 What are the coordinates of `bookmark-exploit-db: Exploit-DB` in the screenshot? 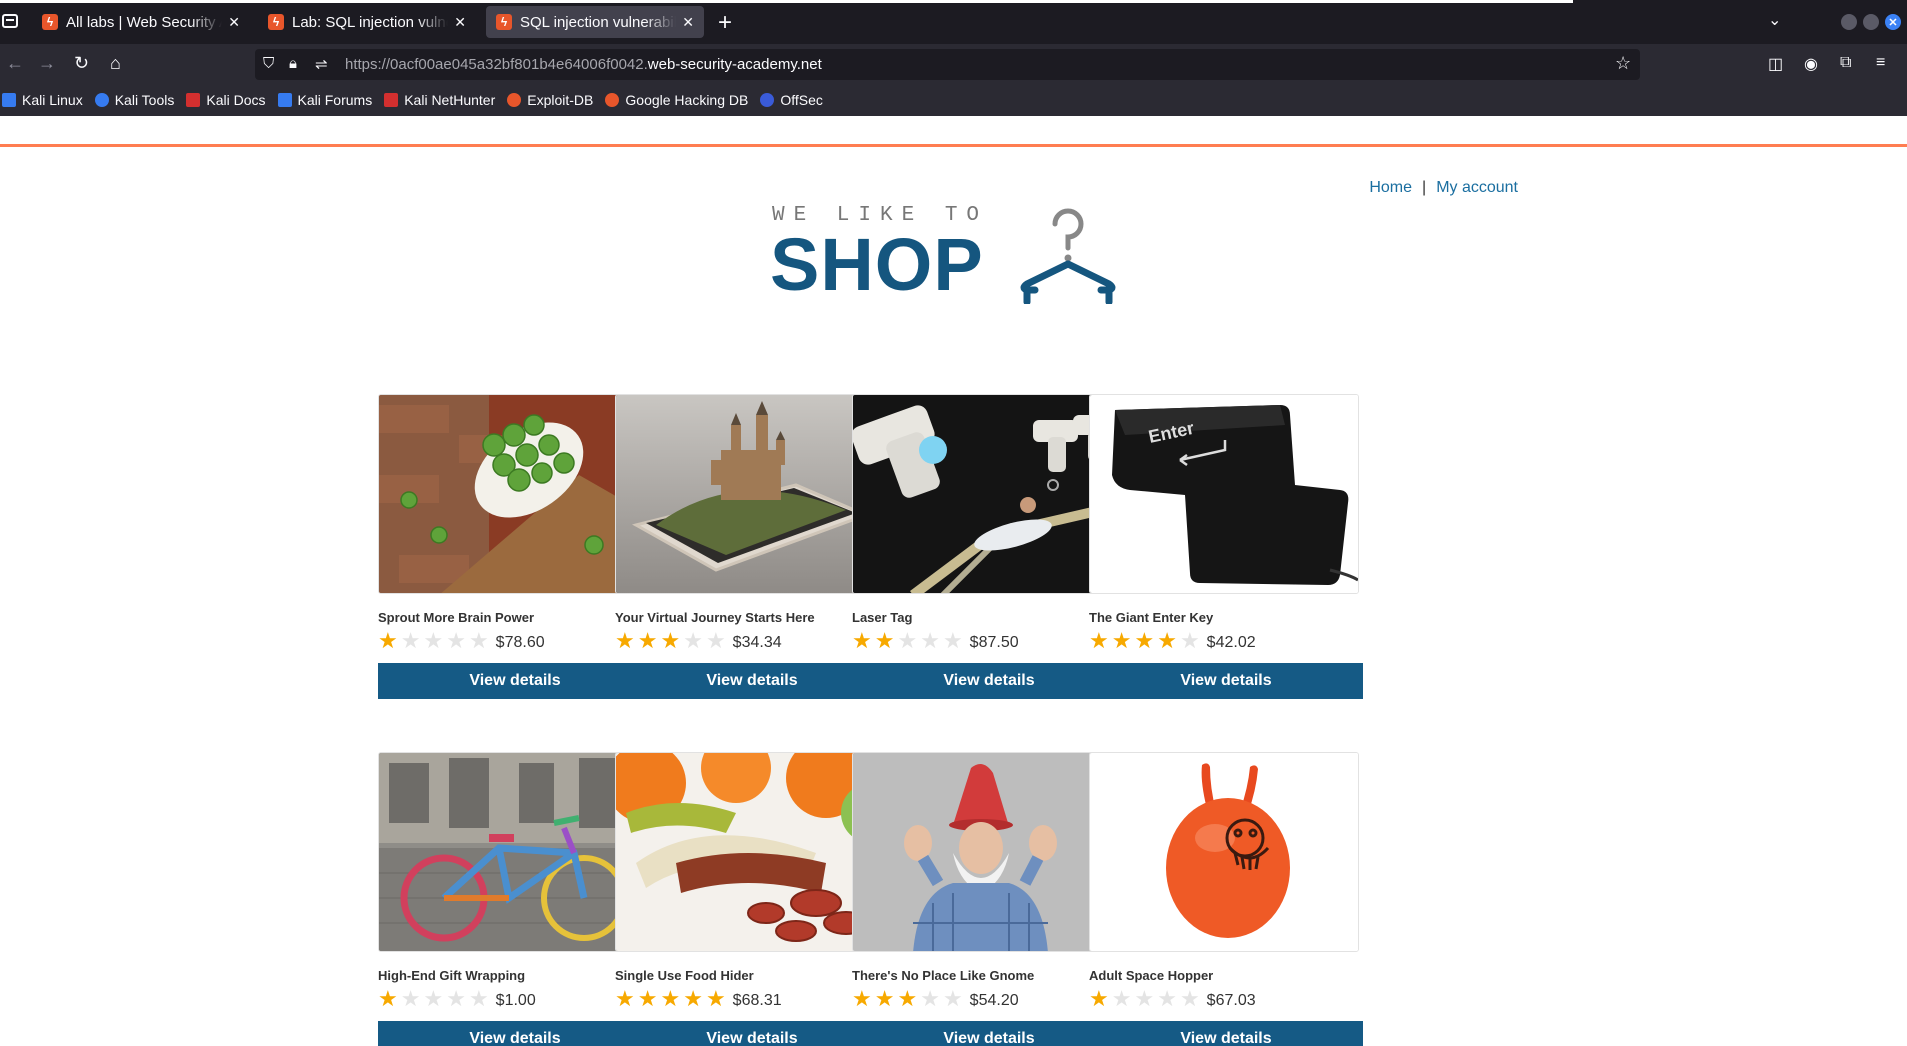 It's located at (550, 100).